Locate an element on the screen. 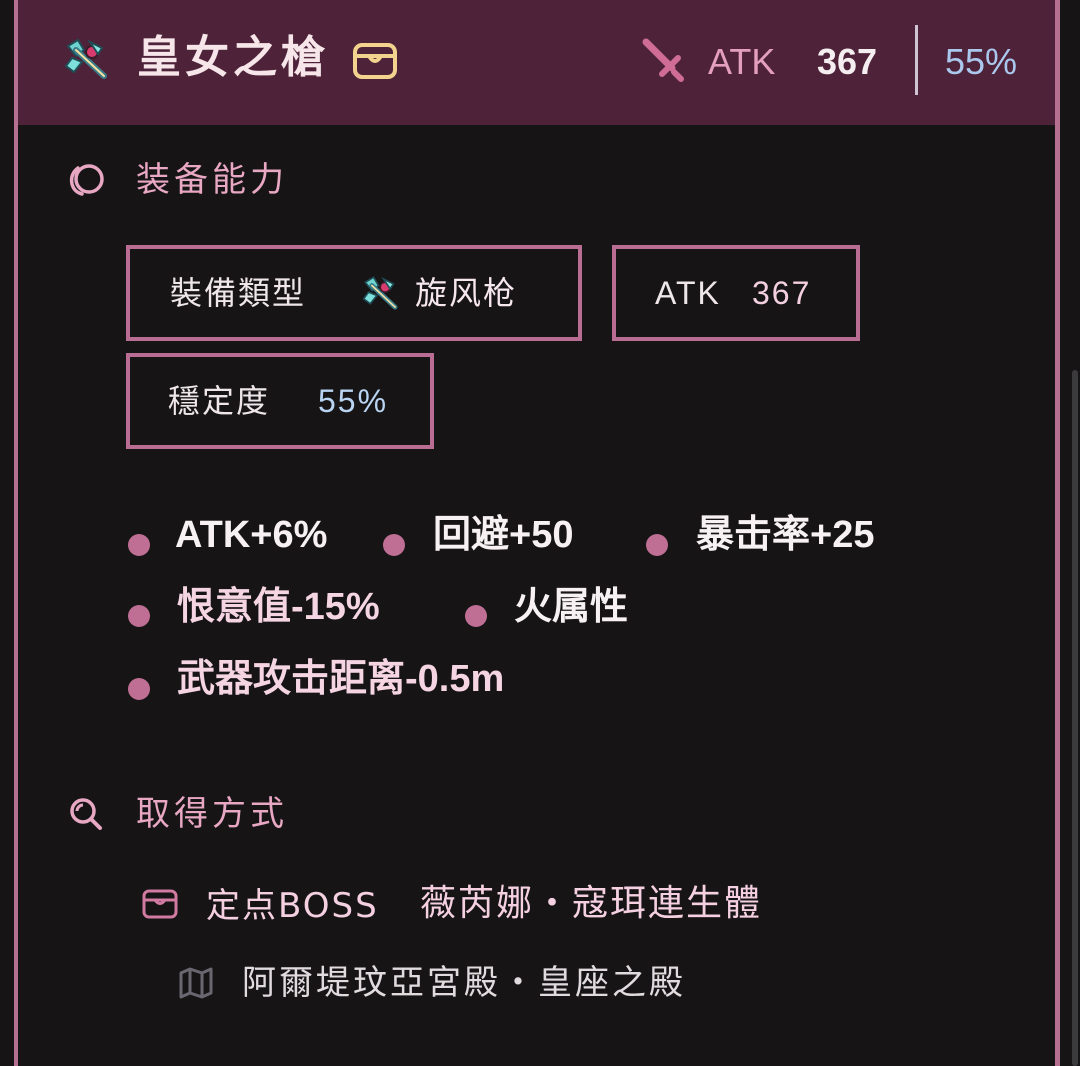 The width and height of the screenshot is (1080, 1066). sword-icon is located at coordinates (663, 60).